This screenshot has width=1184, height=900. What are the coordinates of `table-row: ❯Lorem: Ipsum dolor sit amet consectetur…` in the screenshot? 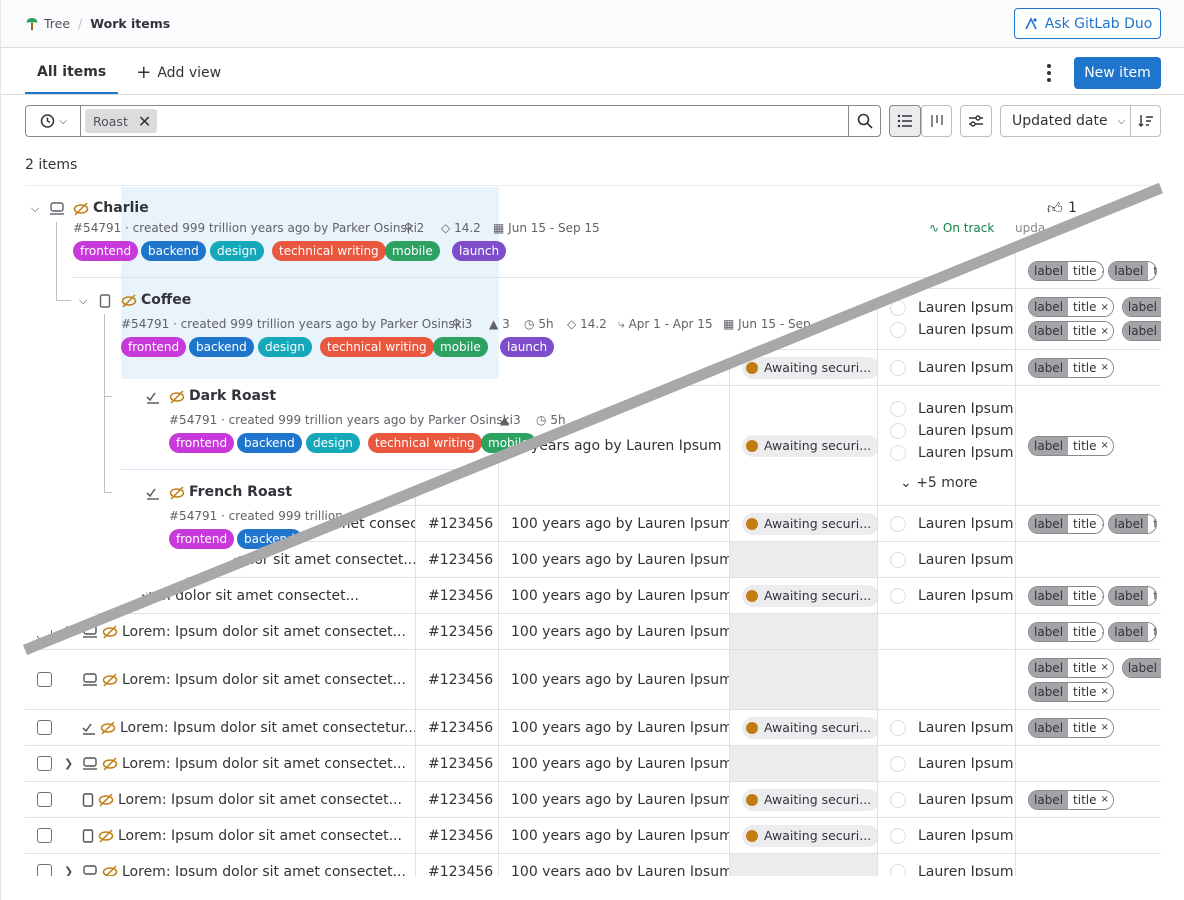 It's located at (593, 728).